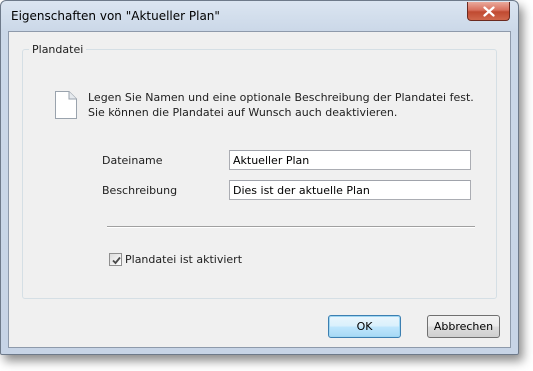 The image size is (533, 371). What do you see at coordinates (58, 49) in the screenshot?
I see `group-title: Plandatei` at bounding box center [58, 49].